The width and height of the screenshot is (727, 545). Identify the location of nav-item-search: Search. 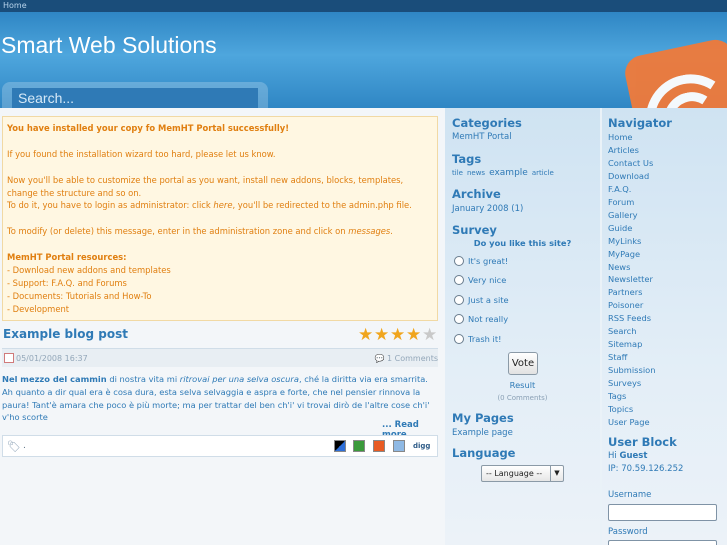
(631, 331).